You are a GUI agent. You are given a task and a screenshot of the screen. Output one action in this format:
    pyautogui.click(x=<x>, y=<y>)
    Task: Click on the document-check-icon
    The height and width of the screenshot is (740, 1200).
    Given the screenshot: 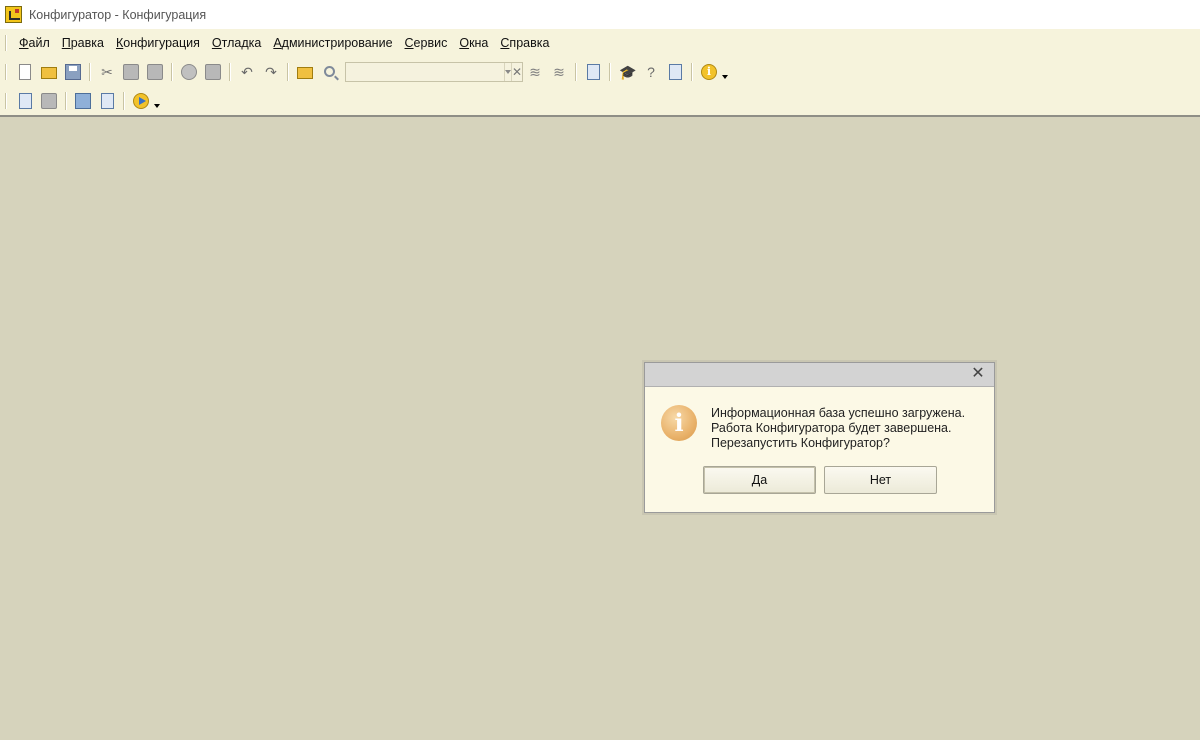 What is the action you would take?
    pyautogui.click(x=593, y=71)
    